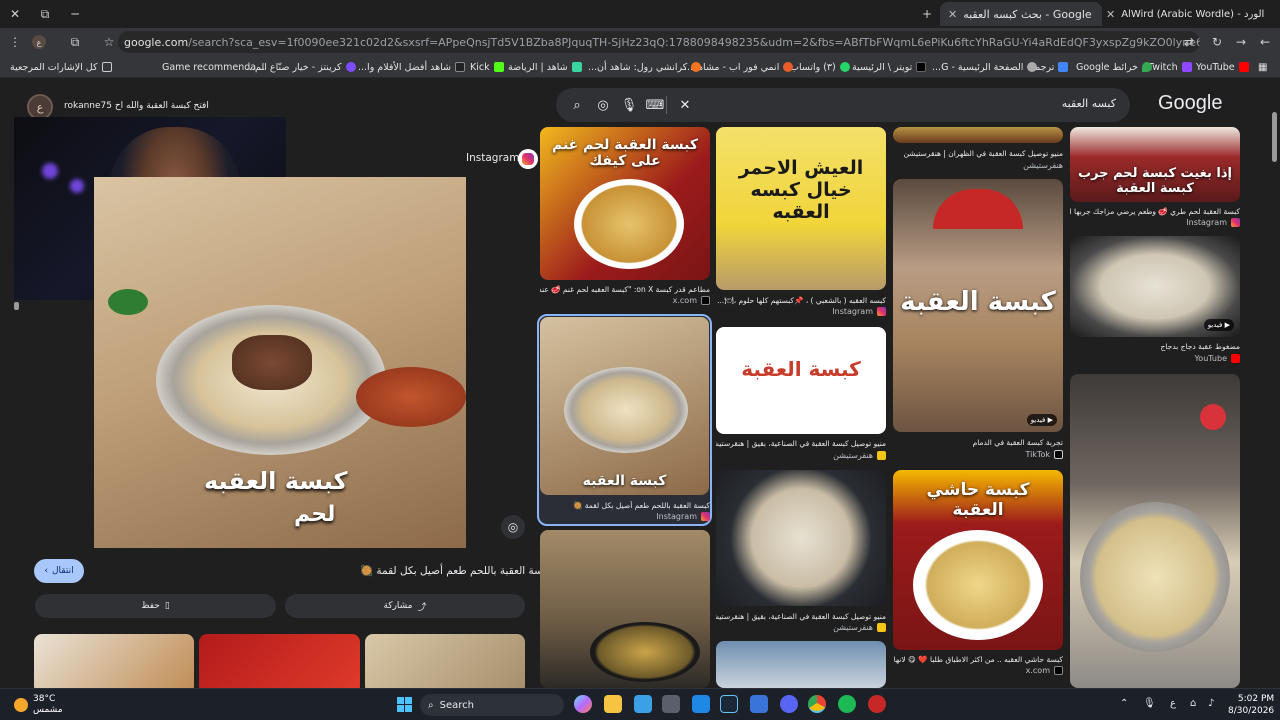  What do you see at coordinates (280, 362) in the screenshot?
I see `preview-image: كبسة العقبه لحم` at bounding box center [280, 362].